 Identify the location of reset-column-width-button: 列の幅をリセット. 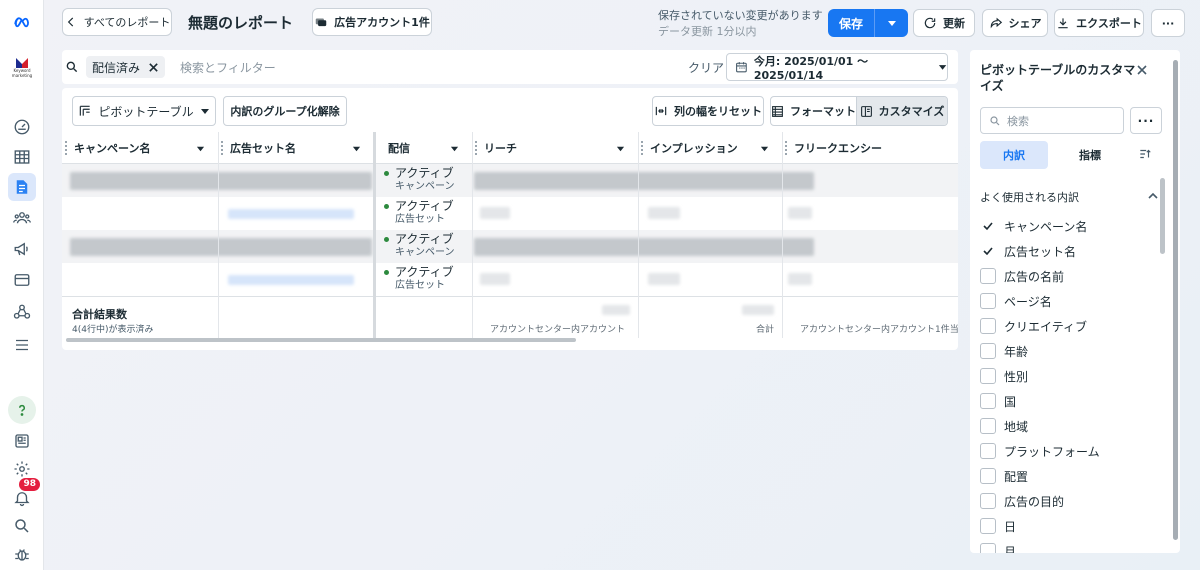
(708, 111).